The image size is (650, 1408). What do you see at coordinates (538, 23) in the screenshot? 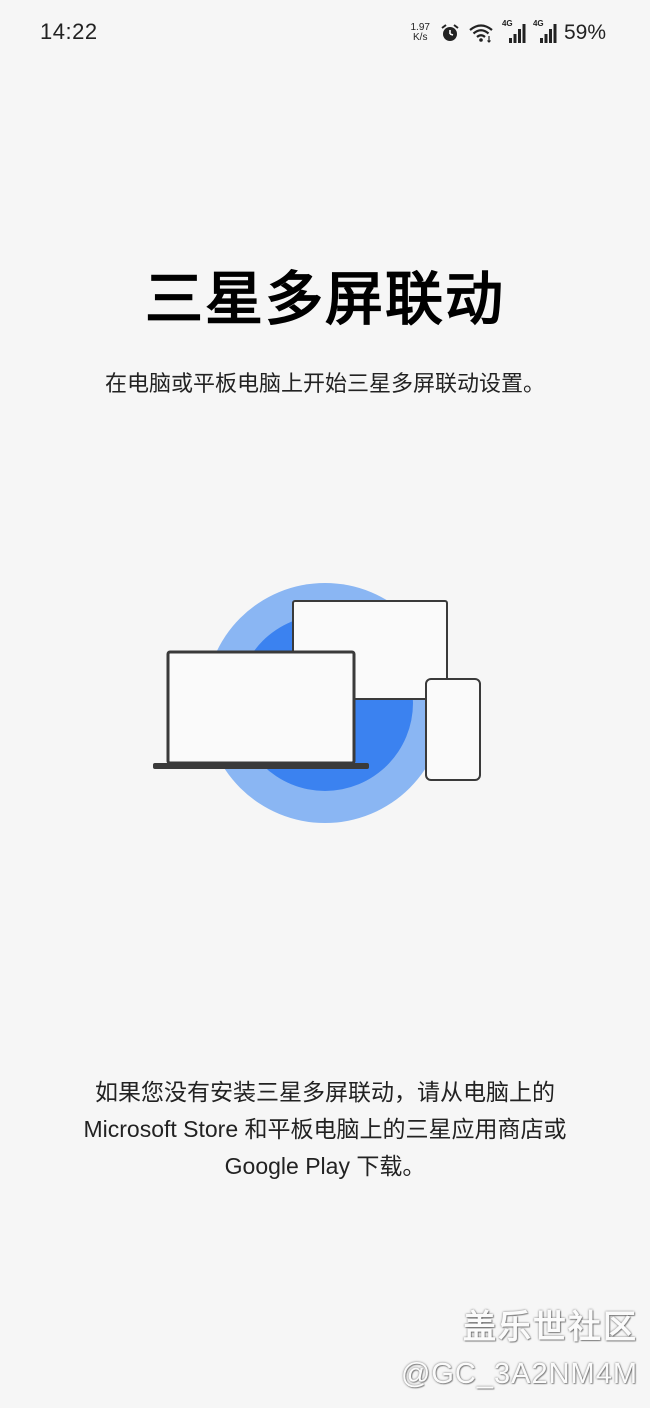
I see `signal-label-2: 4G` at bounding box center [538, 23].